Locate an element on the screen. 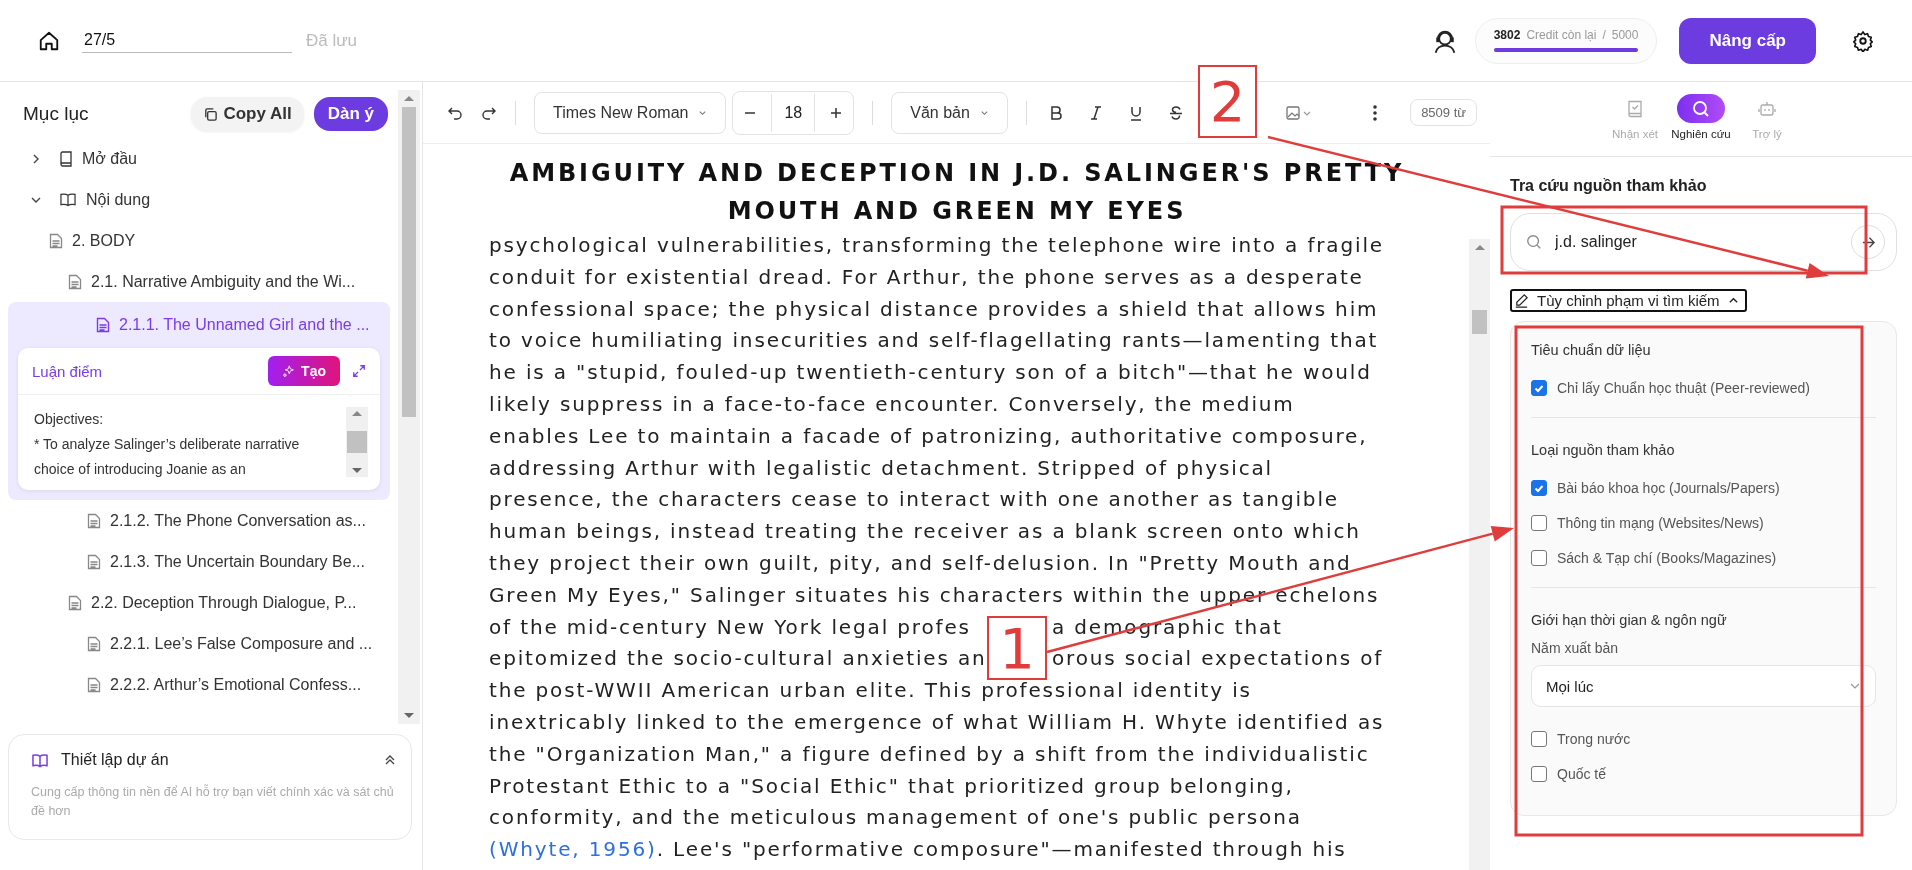 The height and width of the screenshot is (870, 1912). body-text: presence, the characters cease to interact with one another as tangible is located at coordinates (914, 500).